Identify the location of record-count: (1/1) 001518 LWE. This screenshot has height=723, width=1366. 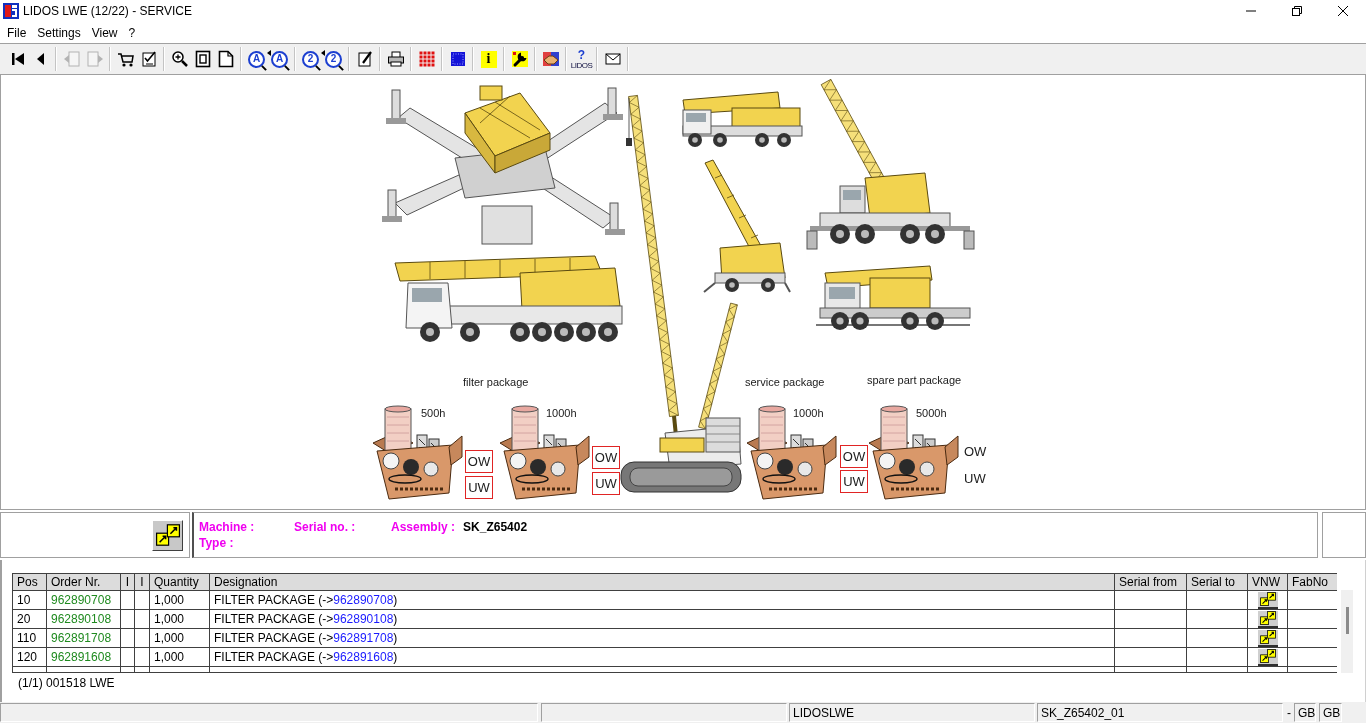
(66, 683).